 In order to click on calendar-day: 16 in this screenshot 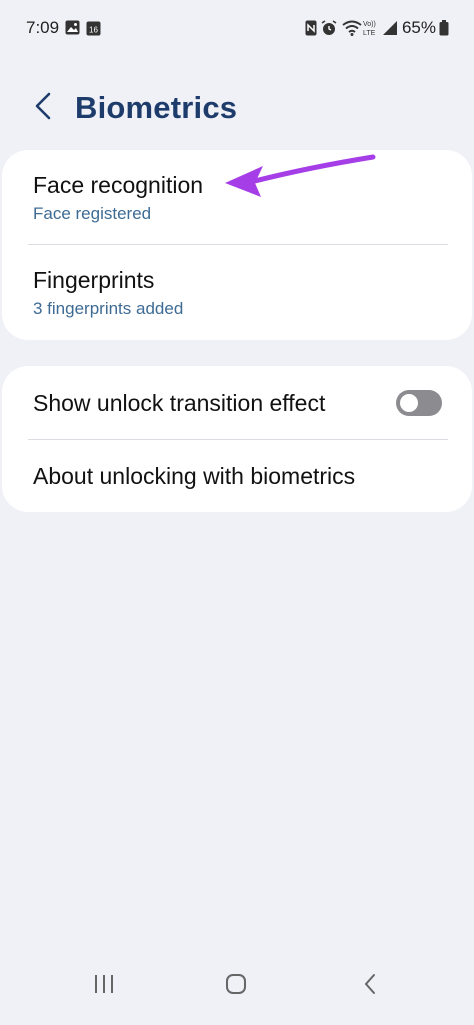, I will do `click(93, 30)`.